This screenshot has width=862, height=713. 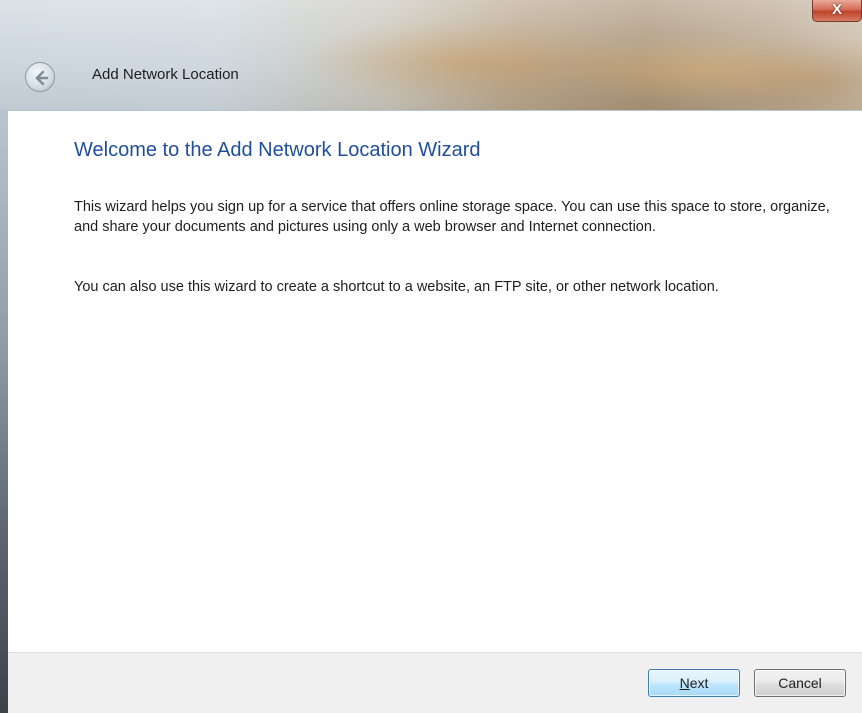 I want to click on window-frame-edge, so click(x=4, y=411).